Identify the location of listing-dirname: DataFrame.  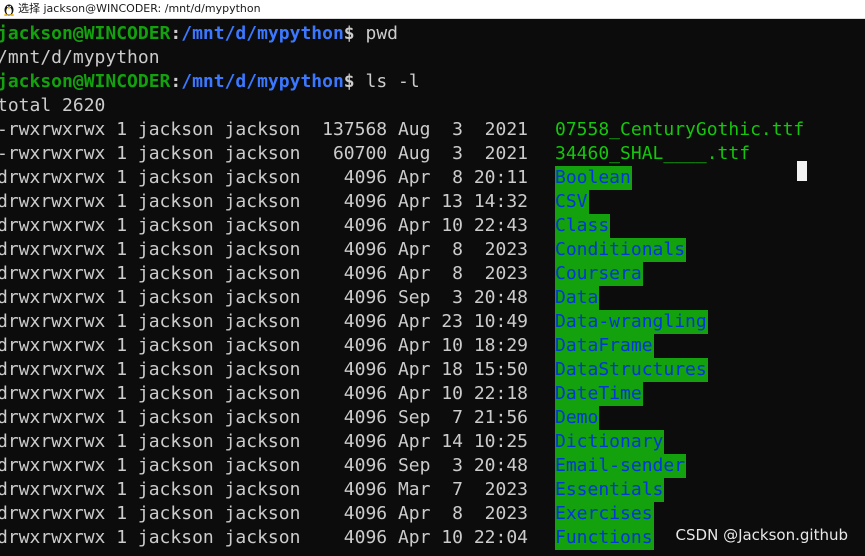
(604, 346).